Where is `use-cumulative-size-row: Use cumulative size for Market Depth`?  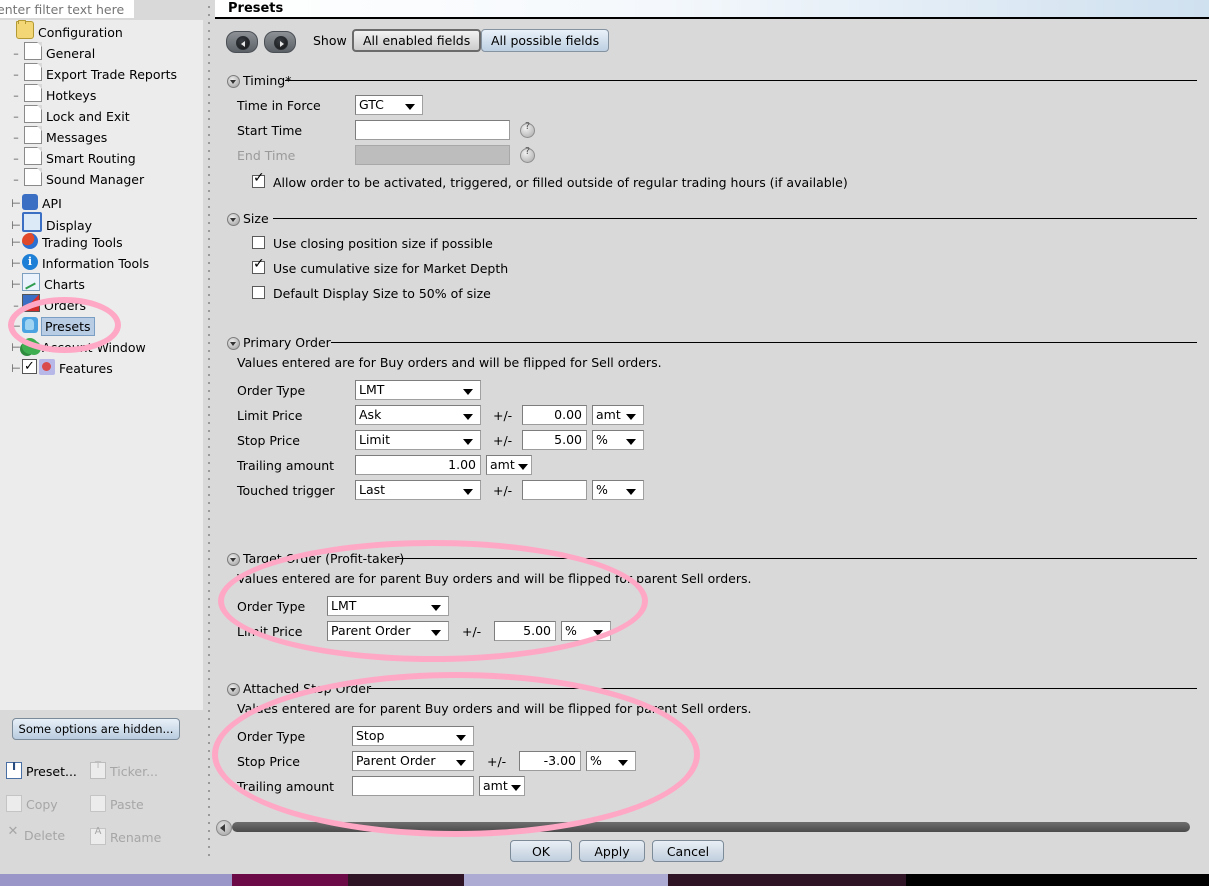 use-cumulative-size-row: Use cumulative size for Market Depth is located at coordinates (537, 268).